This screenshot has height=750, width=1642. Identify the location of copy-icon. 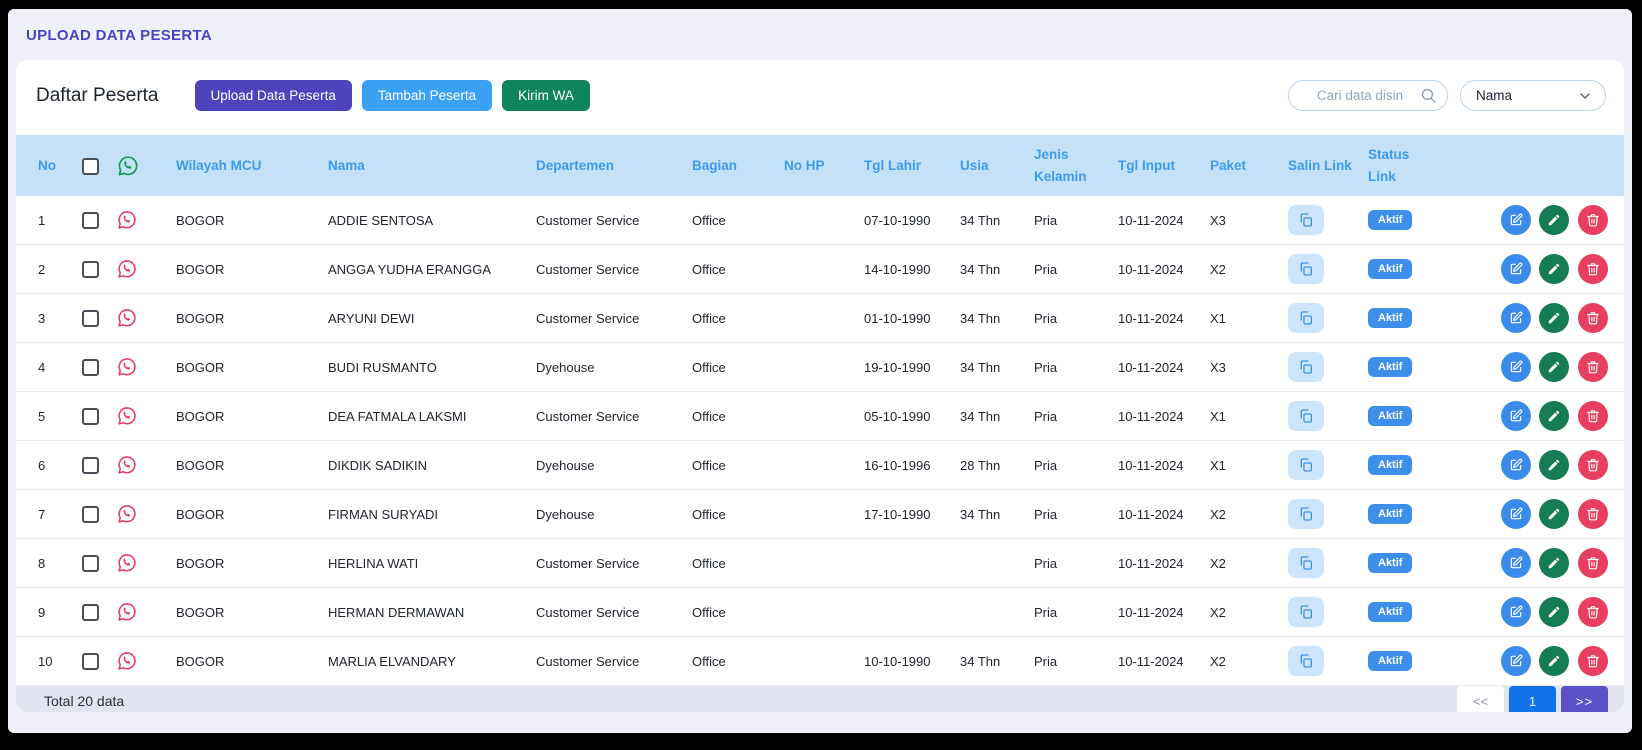
(1306, 563).